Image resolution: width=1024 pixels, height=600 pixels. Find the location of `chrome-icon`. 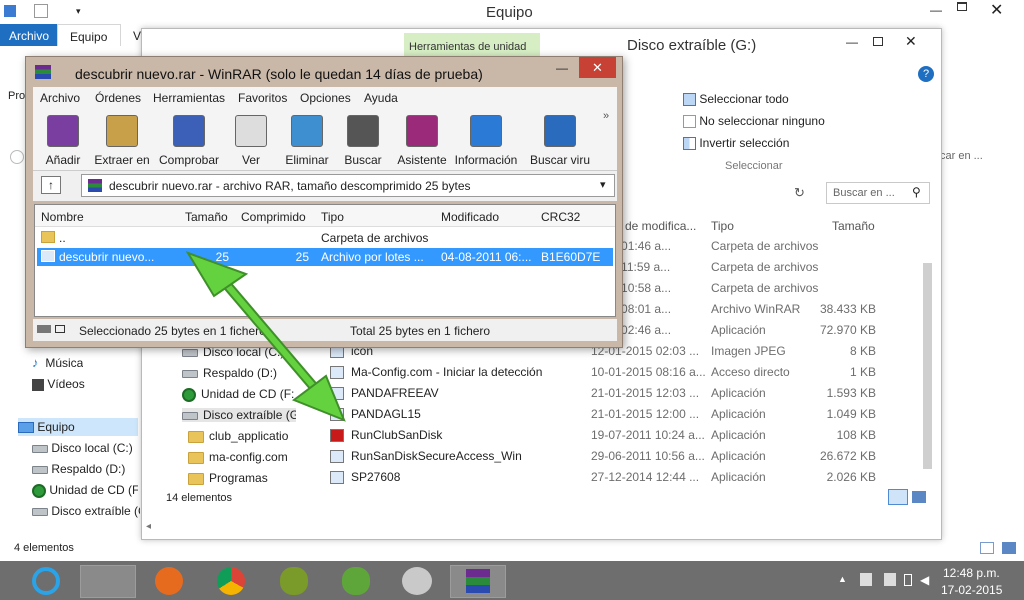

chrome-icon is located at coordinates (231, 581).